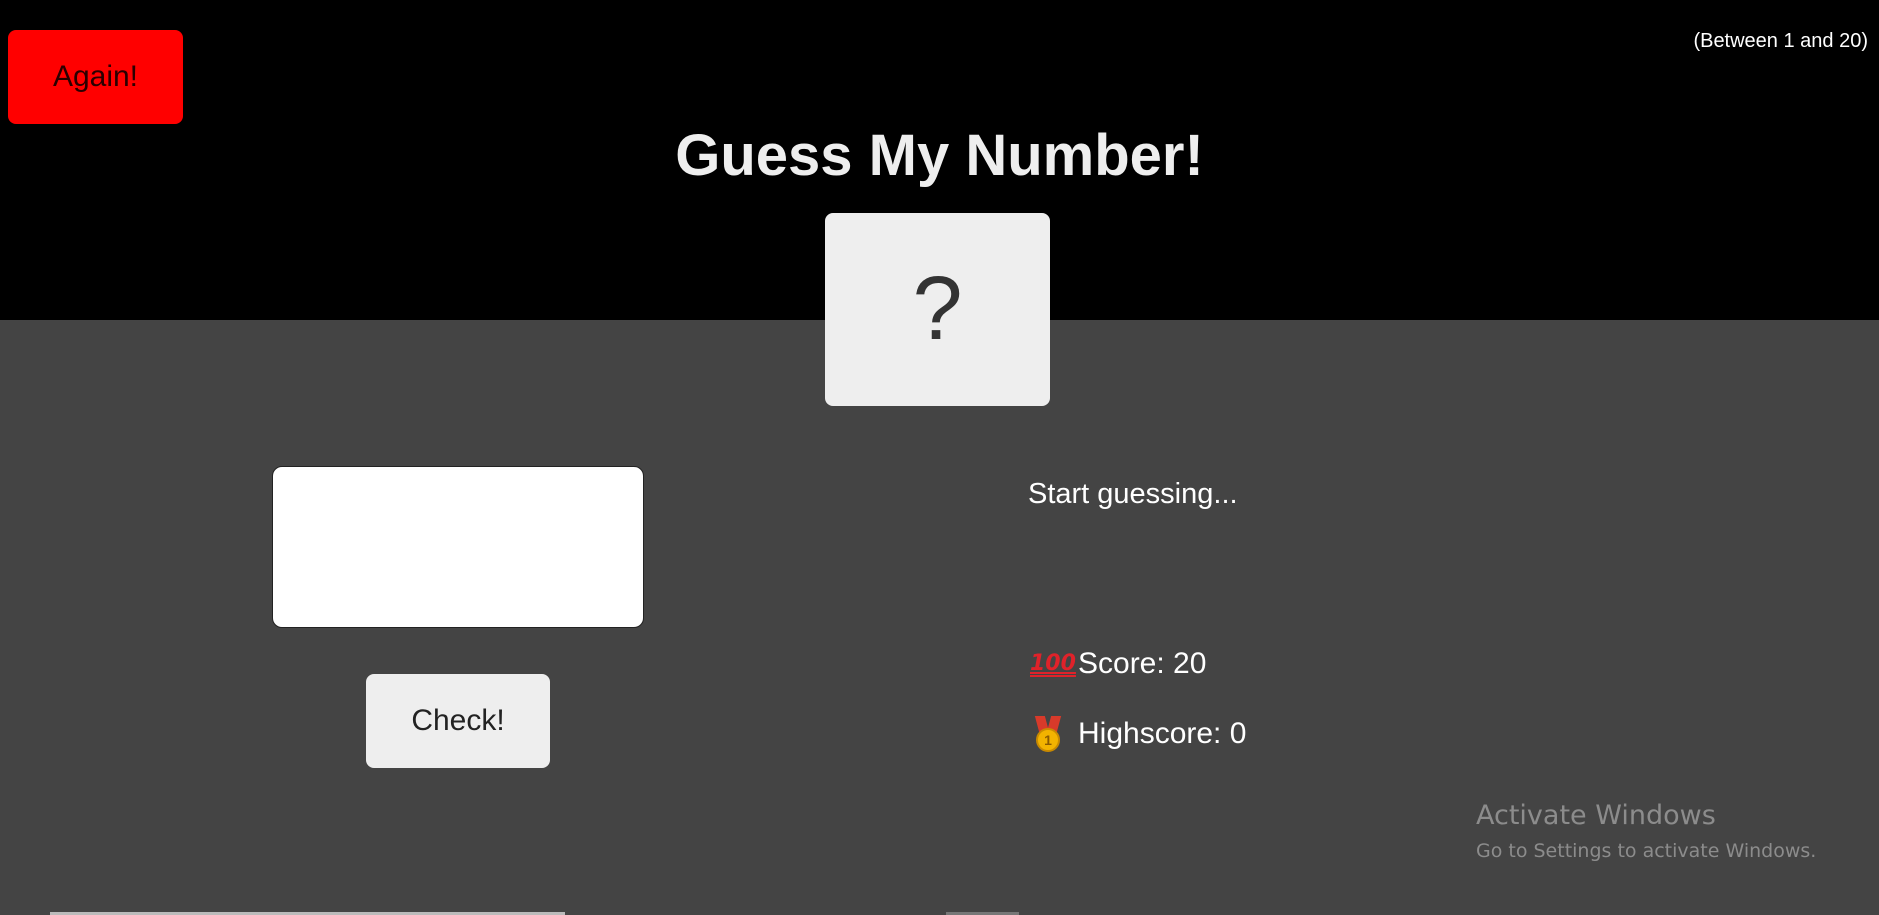 The width and height of the screenshot is (1879, 915). I want to click on highscore-row: 1 Highscore: 0, so click(1138, 734).